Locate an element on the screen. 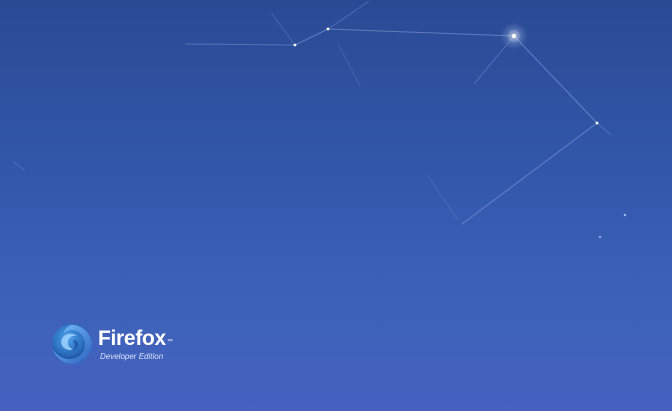 The image size is (672, 411). trademark-symbol: ™ is located at coordinates (169, 342).